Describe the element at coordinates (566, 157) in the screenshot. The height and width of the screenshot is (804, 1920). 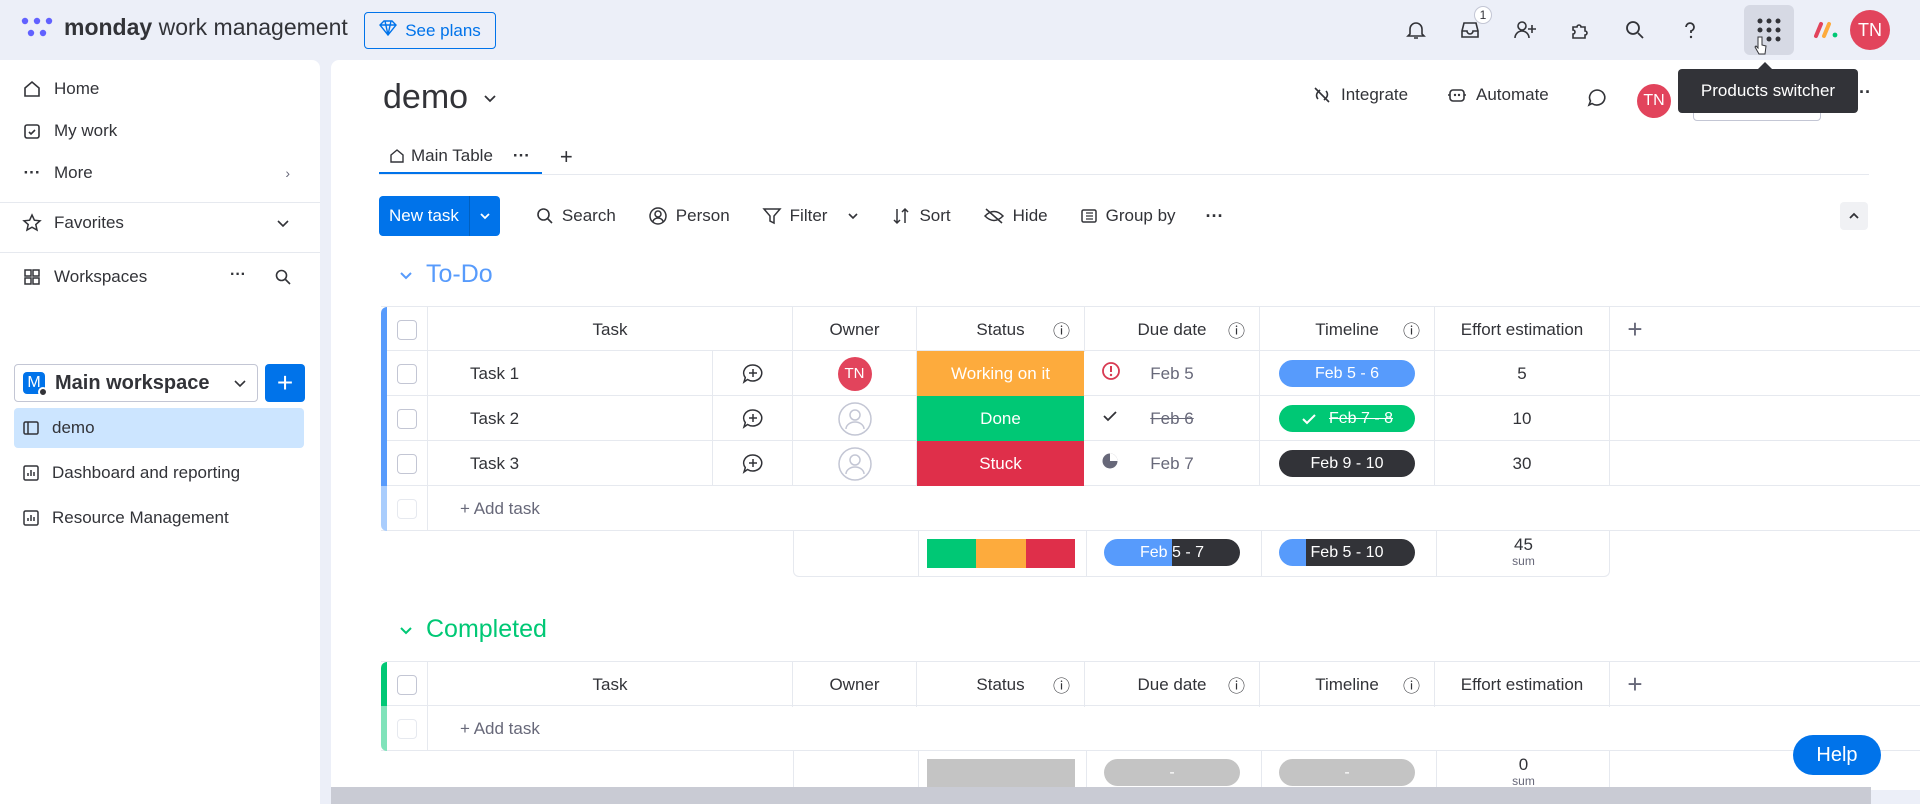
I see `add-view-icon: +` at that location.